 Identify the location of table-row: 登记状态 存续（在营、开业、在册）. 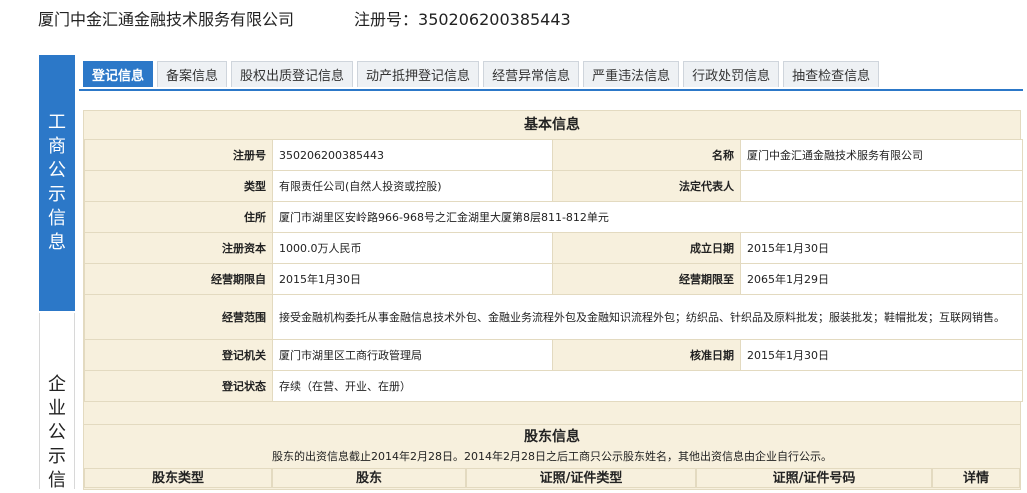
(553, 386).